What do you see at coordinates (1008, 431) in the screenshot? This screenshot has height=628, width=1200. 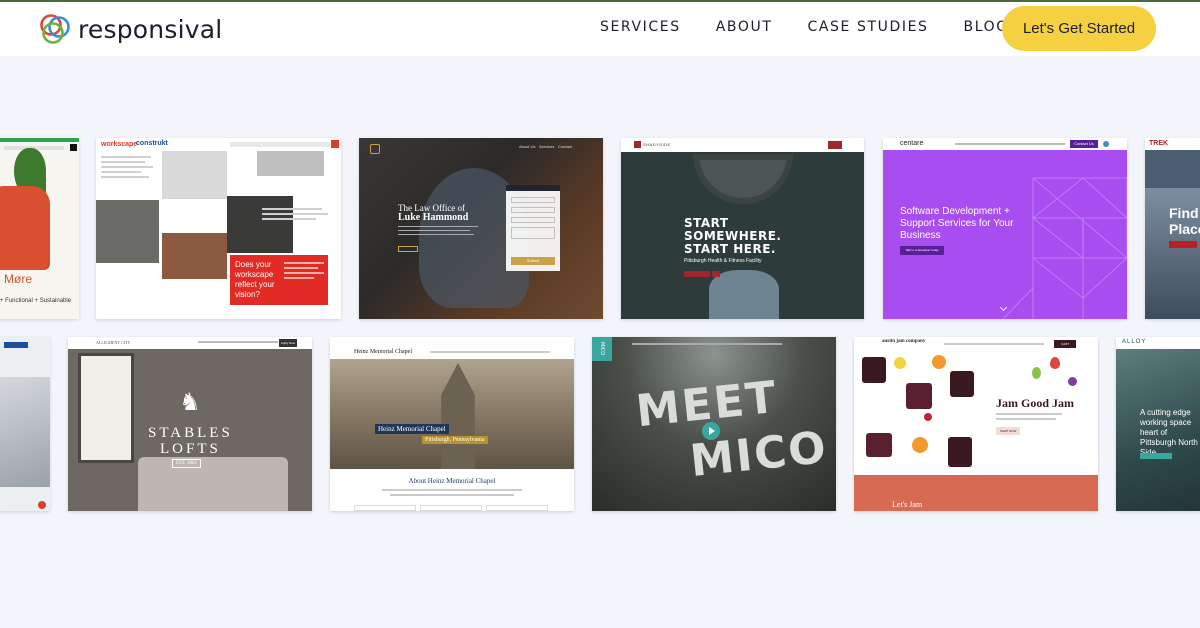 I see `jam-shop-button: SHOP NOW` at bounding box center [1008, 431].